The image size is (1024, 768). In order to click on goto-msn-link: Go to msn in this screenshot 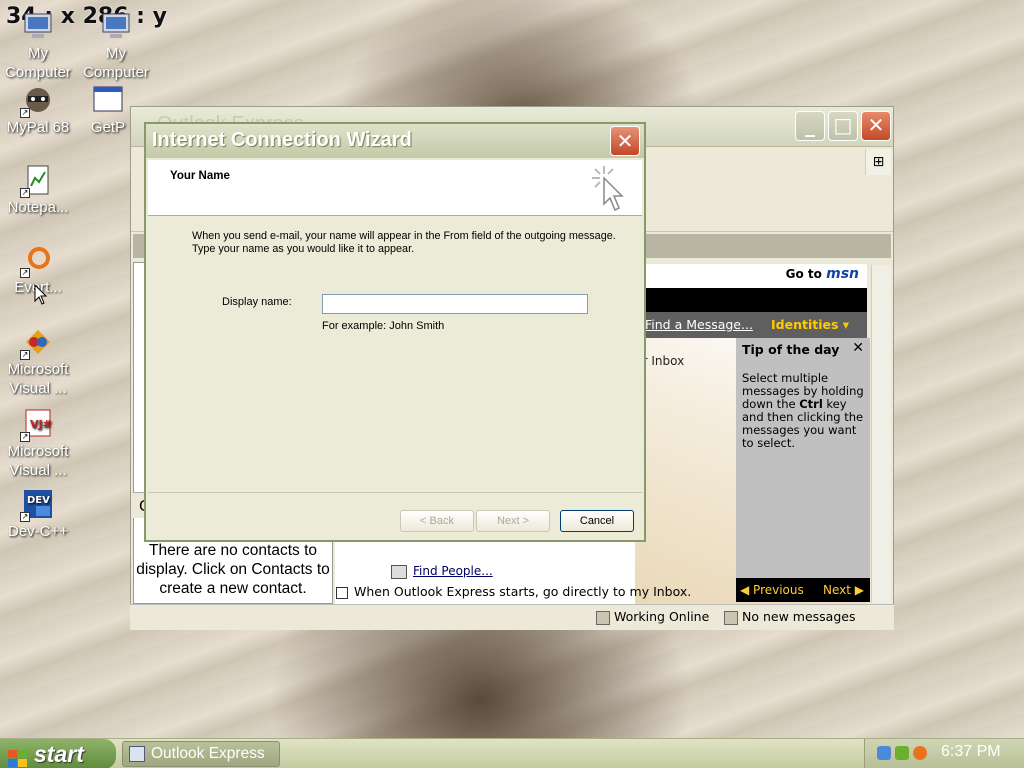, I will do `click(822, 274)`.